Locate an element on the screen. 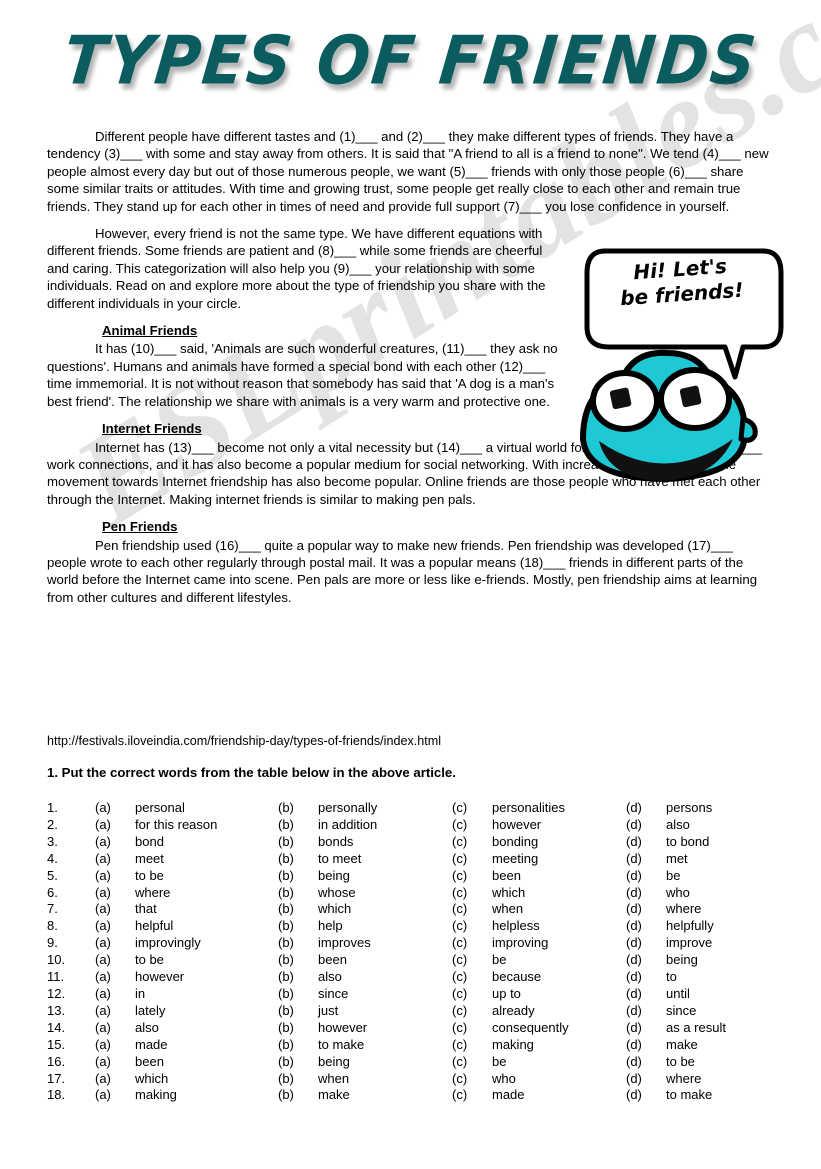 The width and height of the screenshot is (821, 1169). option-choice-d: to be is located at coordinates (721, 1062).